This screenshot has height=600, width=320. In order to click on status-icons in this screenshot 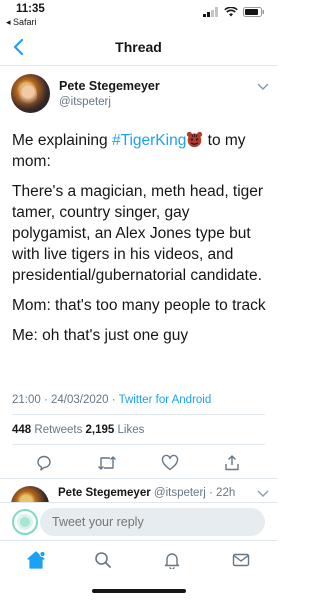, I will do `click(234, 12)`.